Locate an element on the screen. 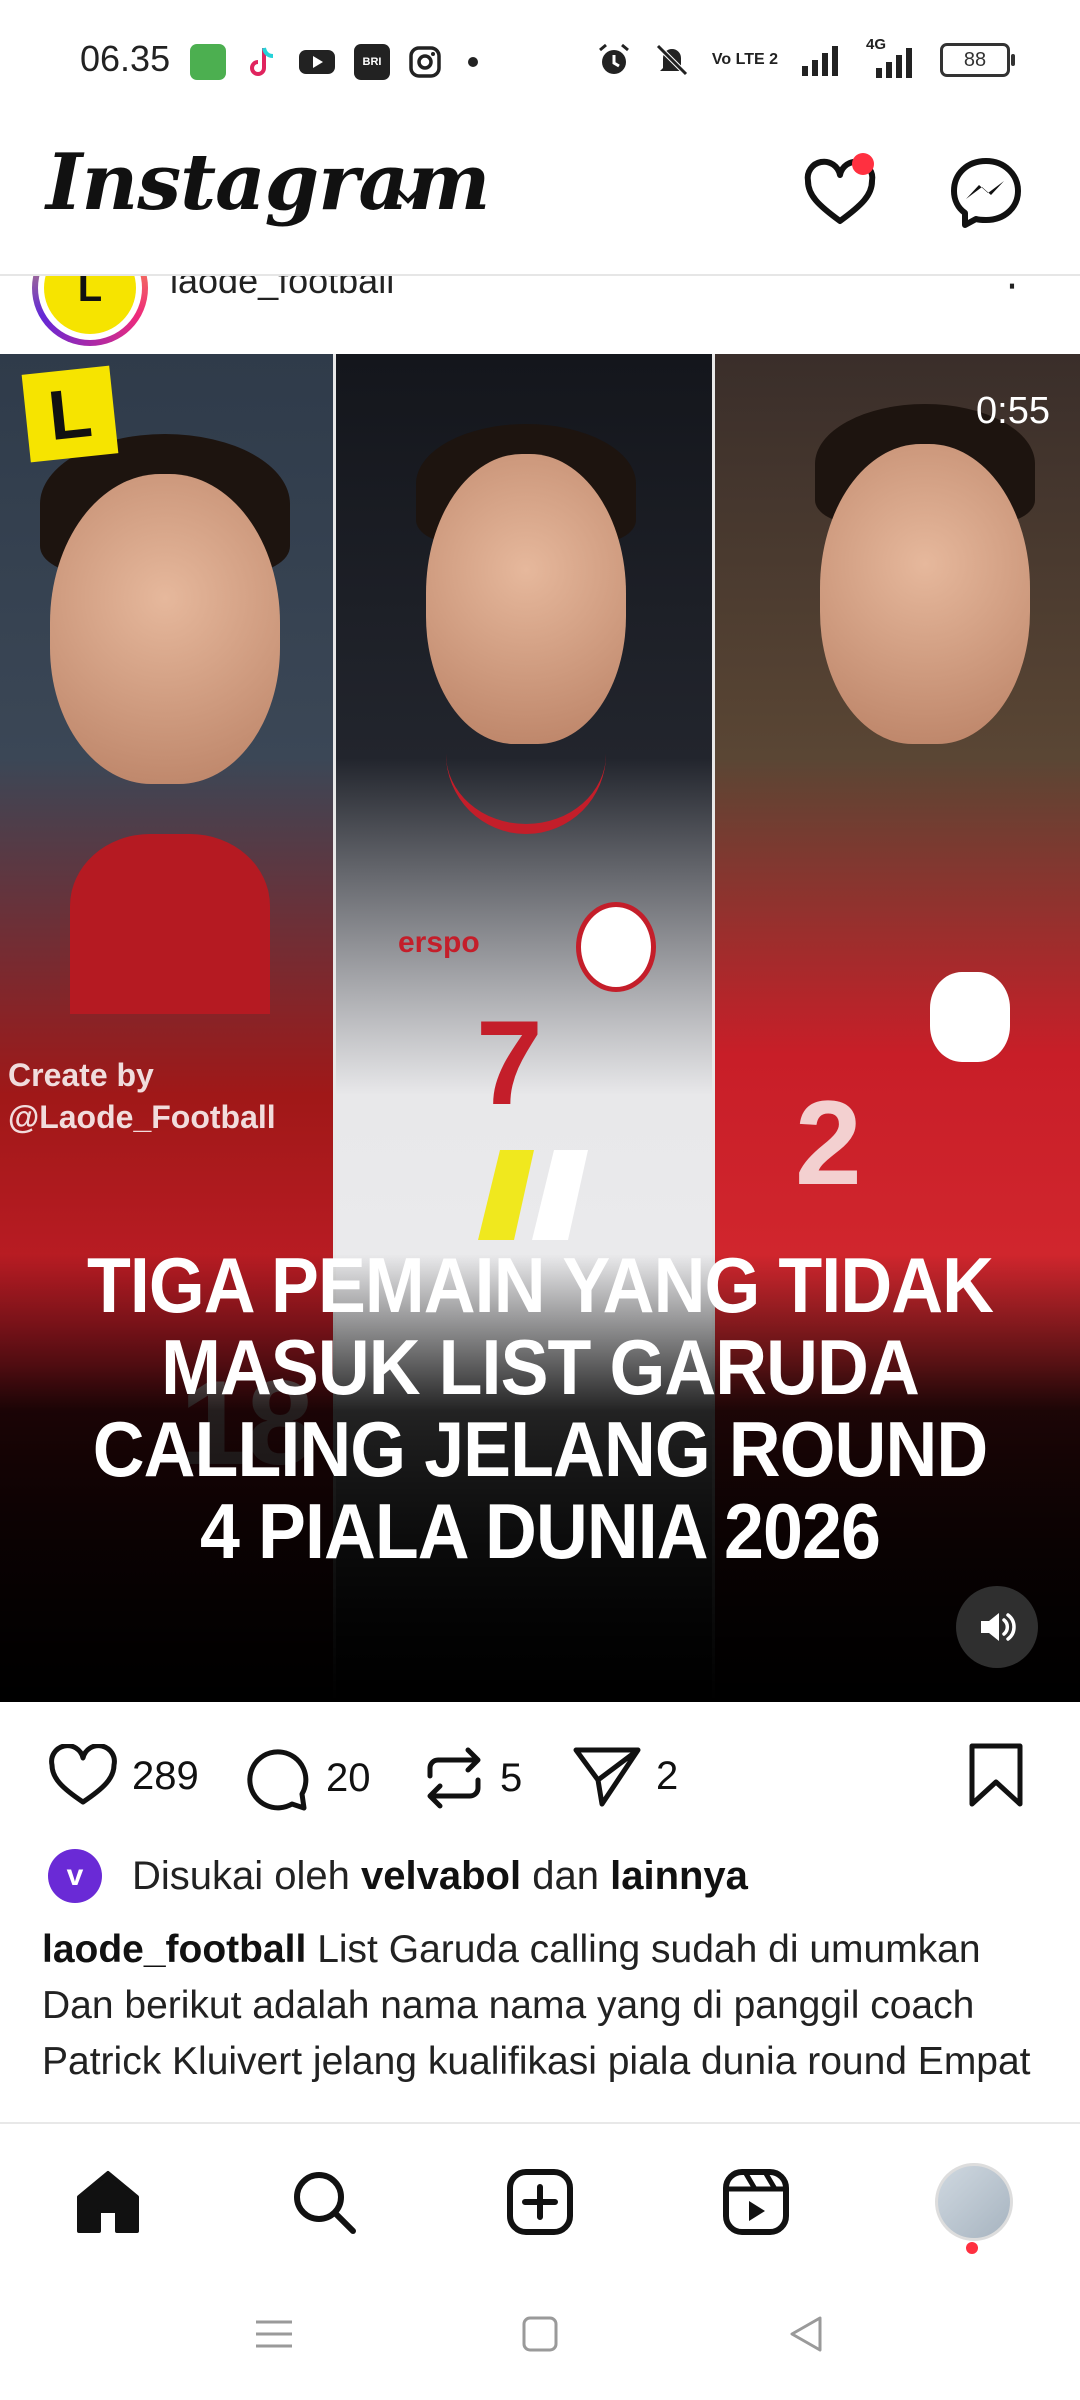  nav-reels is located at coordinates (756, 2202).